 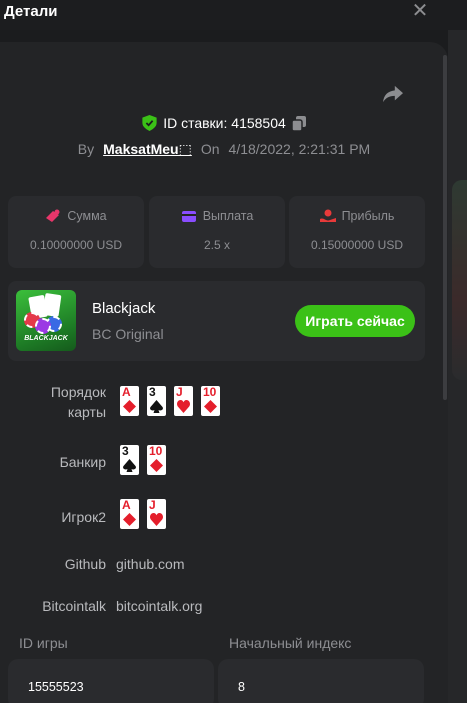 What do you see at coordinates (355, 321) in the screenshot?
I see `play-now-button: Играть сейчас` at bounding box center [355, 321].